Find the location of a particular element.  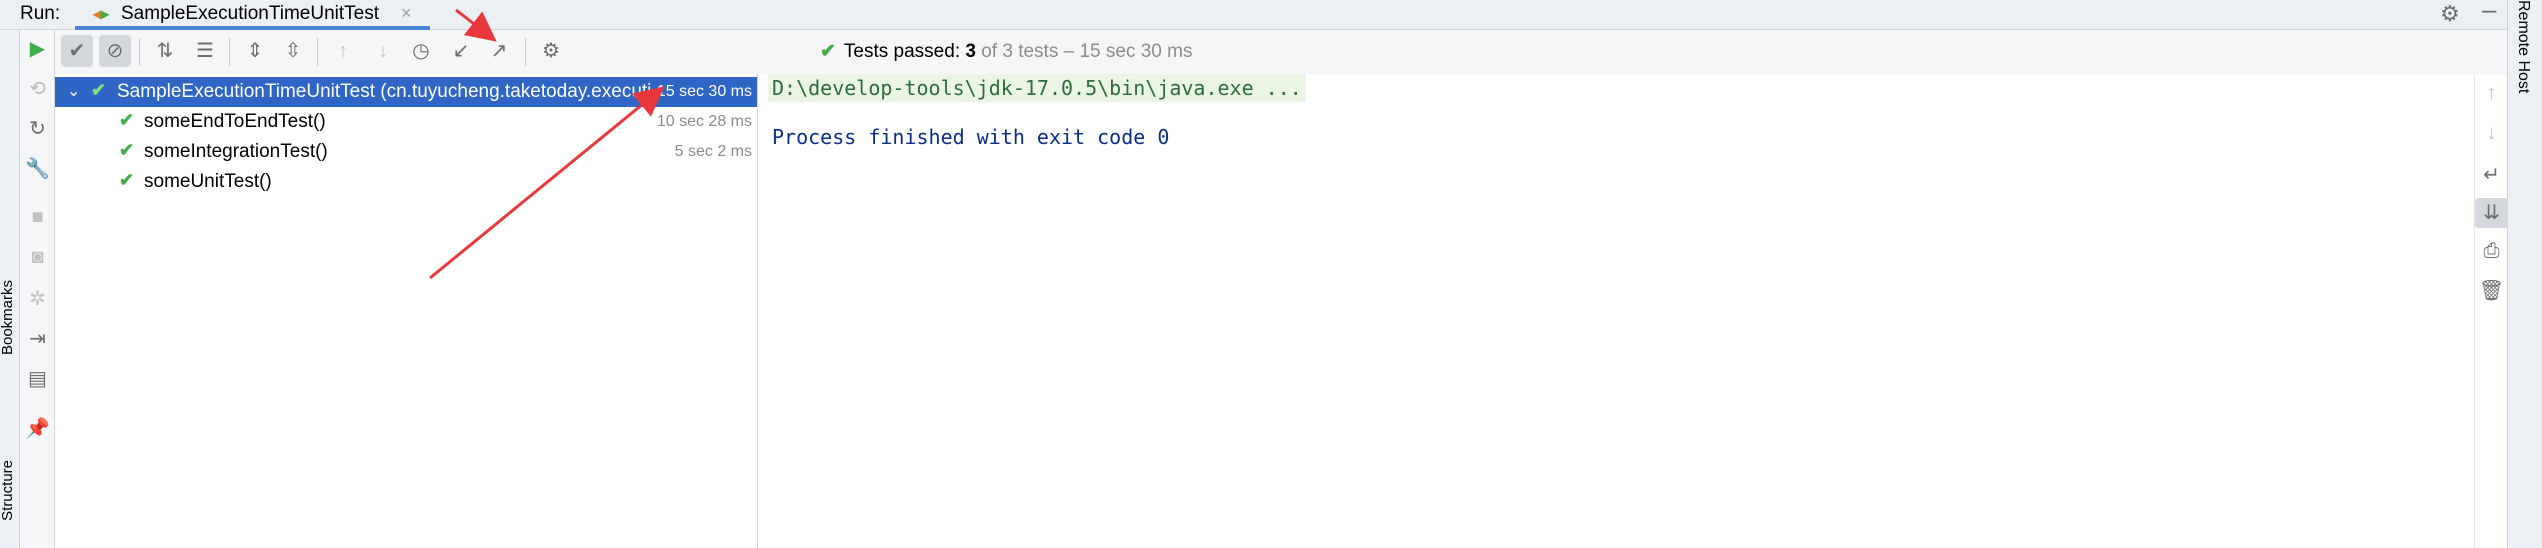

layout-icon: ▤ is located at coordinates (37, 378).